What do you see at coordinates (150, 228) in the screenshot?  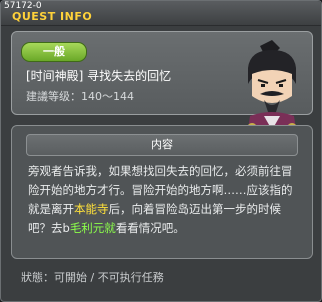 I see `description-text: 看看情况吧。` at bounding box center [150, 228].